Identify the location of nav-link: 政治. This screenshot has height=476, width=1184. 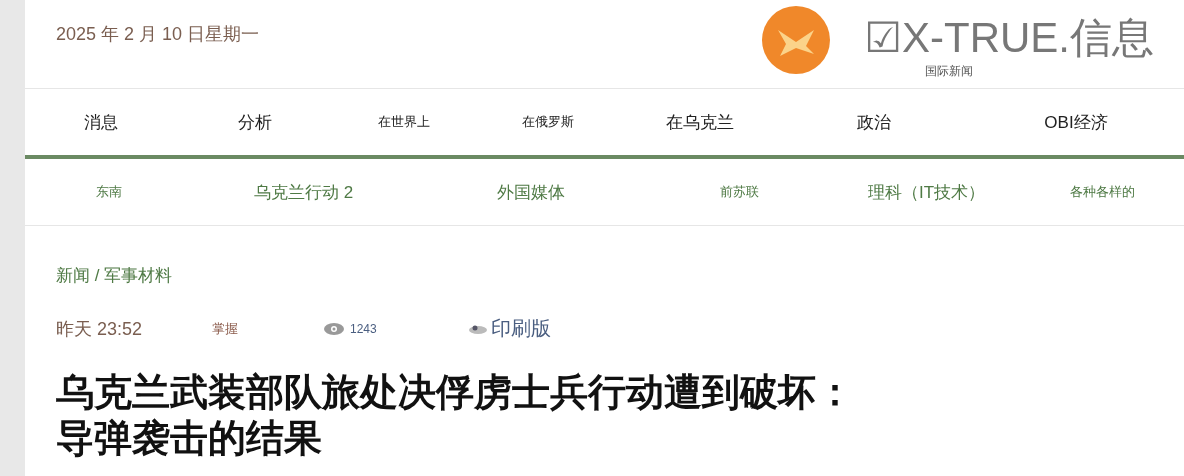
(873, 122).